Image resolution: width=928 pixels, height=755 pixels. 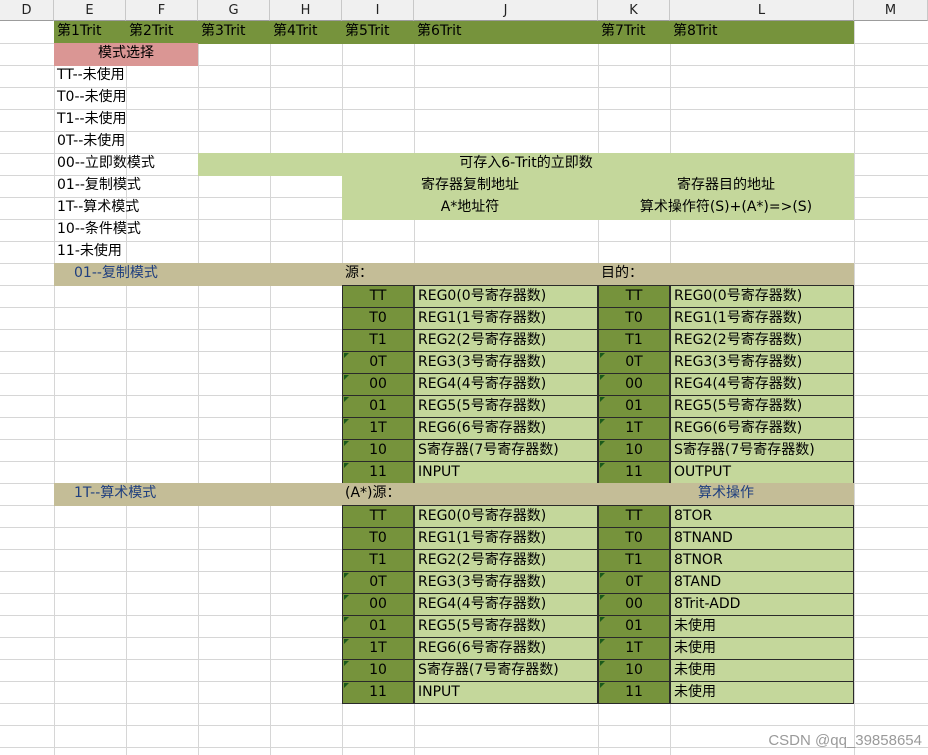 What do you see at coordinates (378, 32) in the screenshot?
I see `trit-header-5: 第5Trit` at bounding box center [378, 32].